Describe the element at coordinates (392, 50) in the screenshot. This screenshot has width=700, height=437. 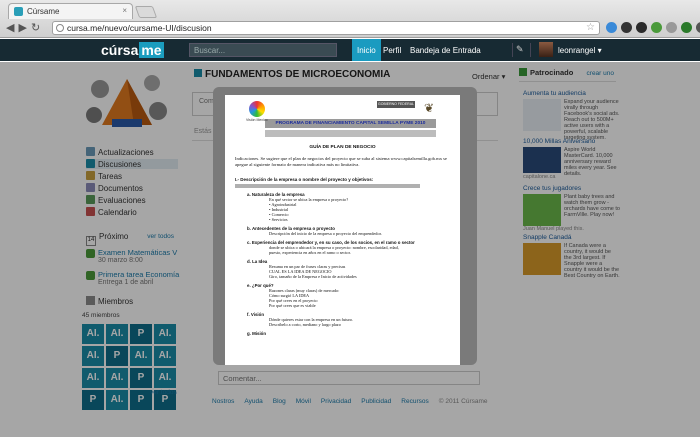
I see `nav-perfil: Perfil` at that location.